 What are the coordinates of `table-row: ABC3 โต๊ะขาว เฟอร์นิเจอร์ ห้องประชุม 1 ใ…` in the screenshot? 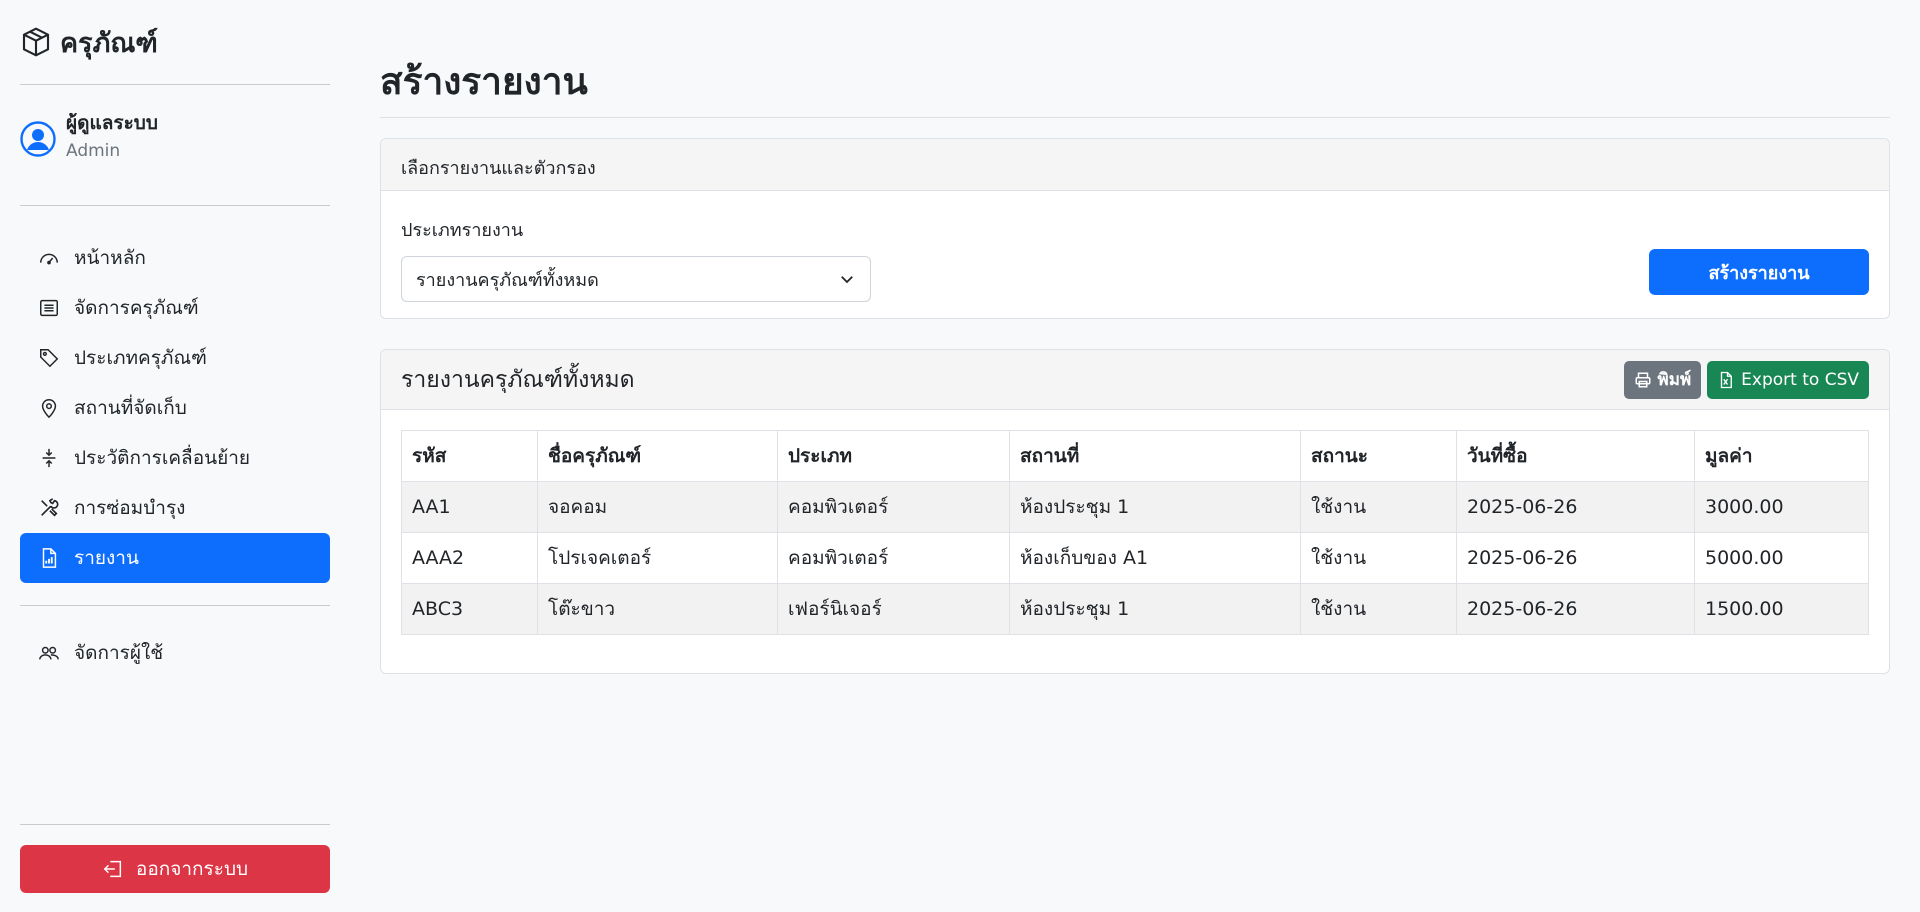 It's located at (1135, 609).